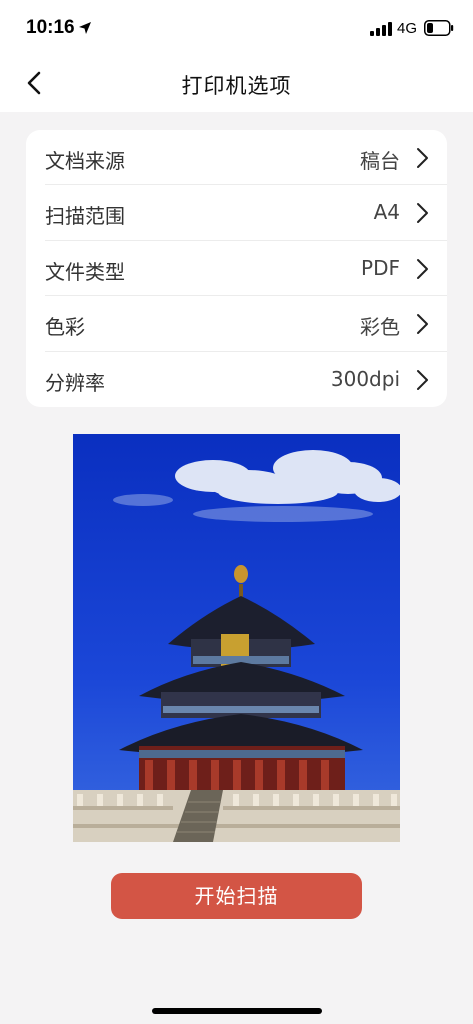  I want to click on setting-value: PDF, so click(380, 267).